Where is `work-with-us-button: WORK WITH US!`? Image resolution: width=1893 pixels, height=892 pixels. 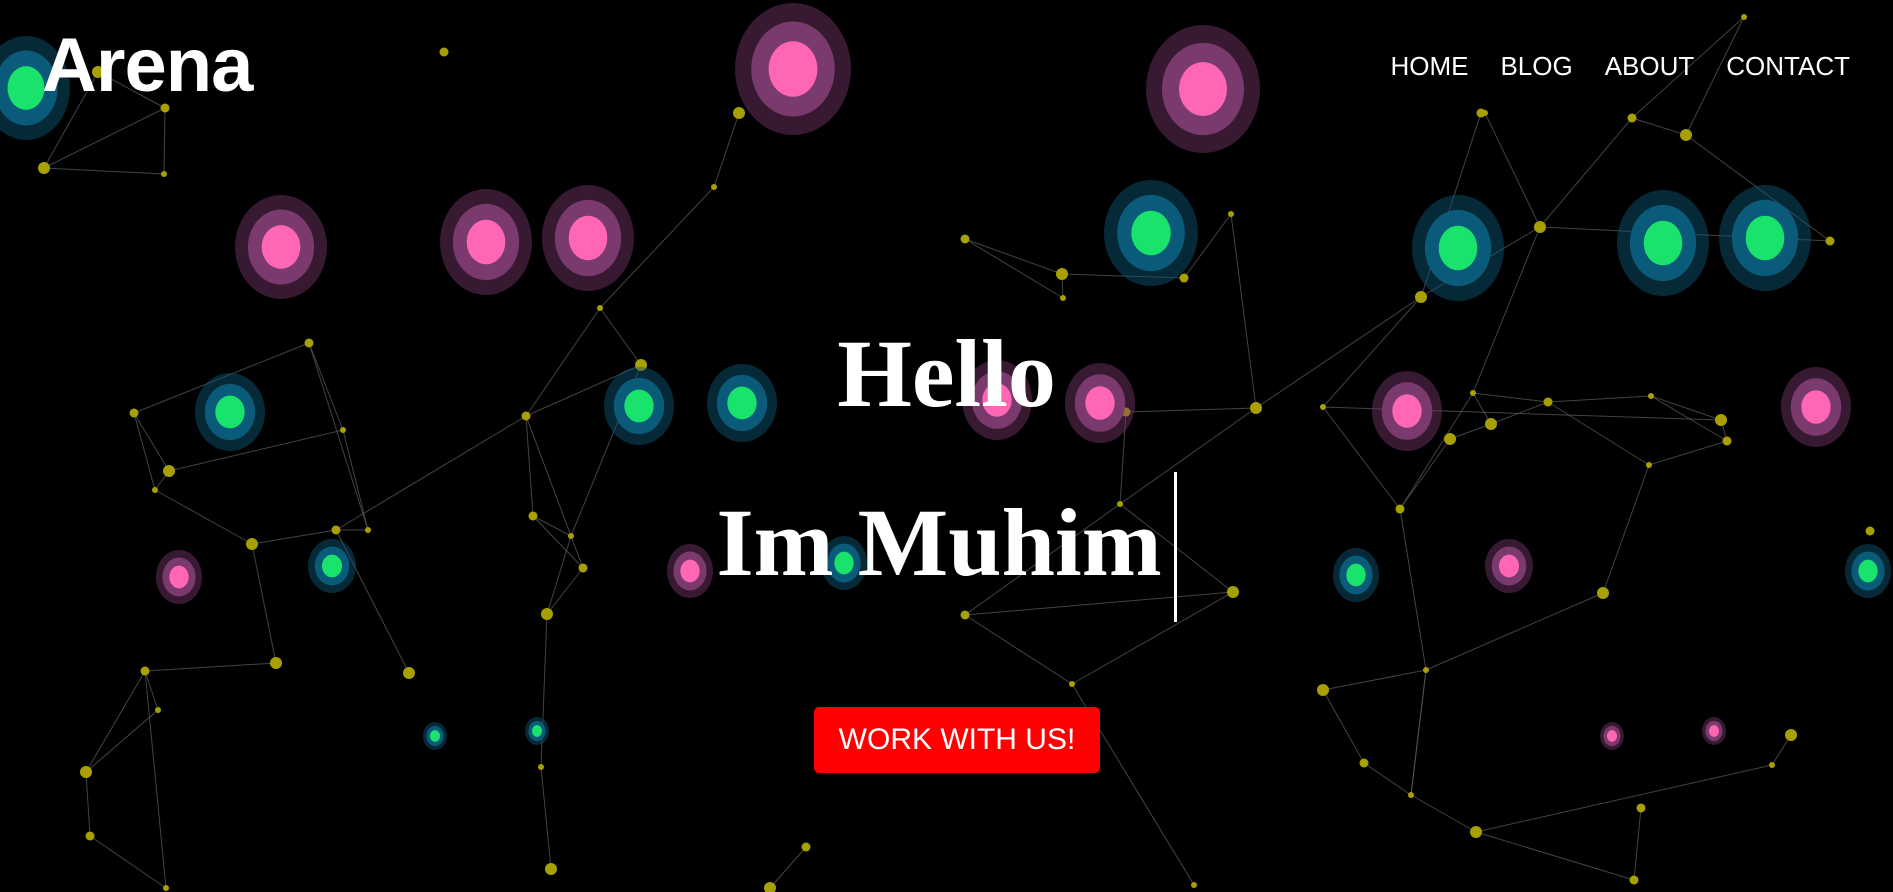 work-with-us-button: WORK WITH US! is located at coordinates (957, 740).